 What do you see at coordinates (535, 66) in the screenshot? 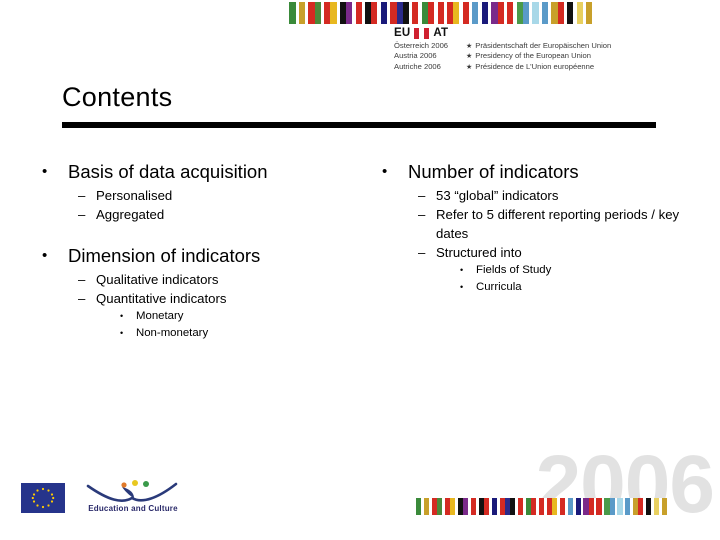
I see `presidency-title-fr: Présidence de L'Union européenne` at bounding box center [535, 66].